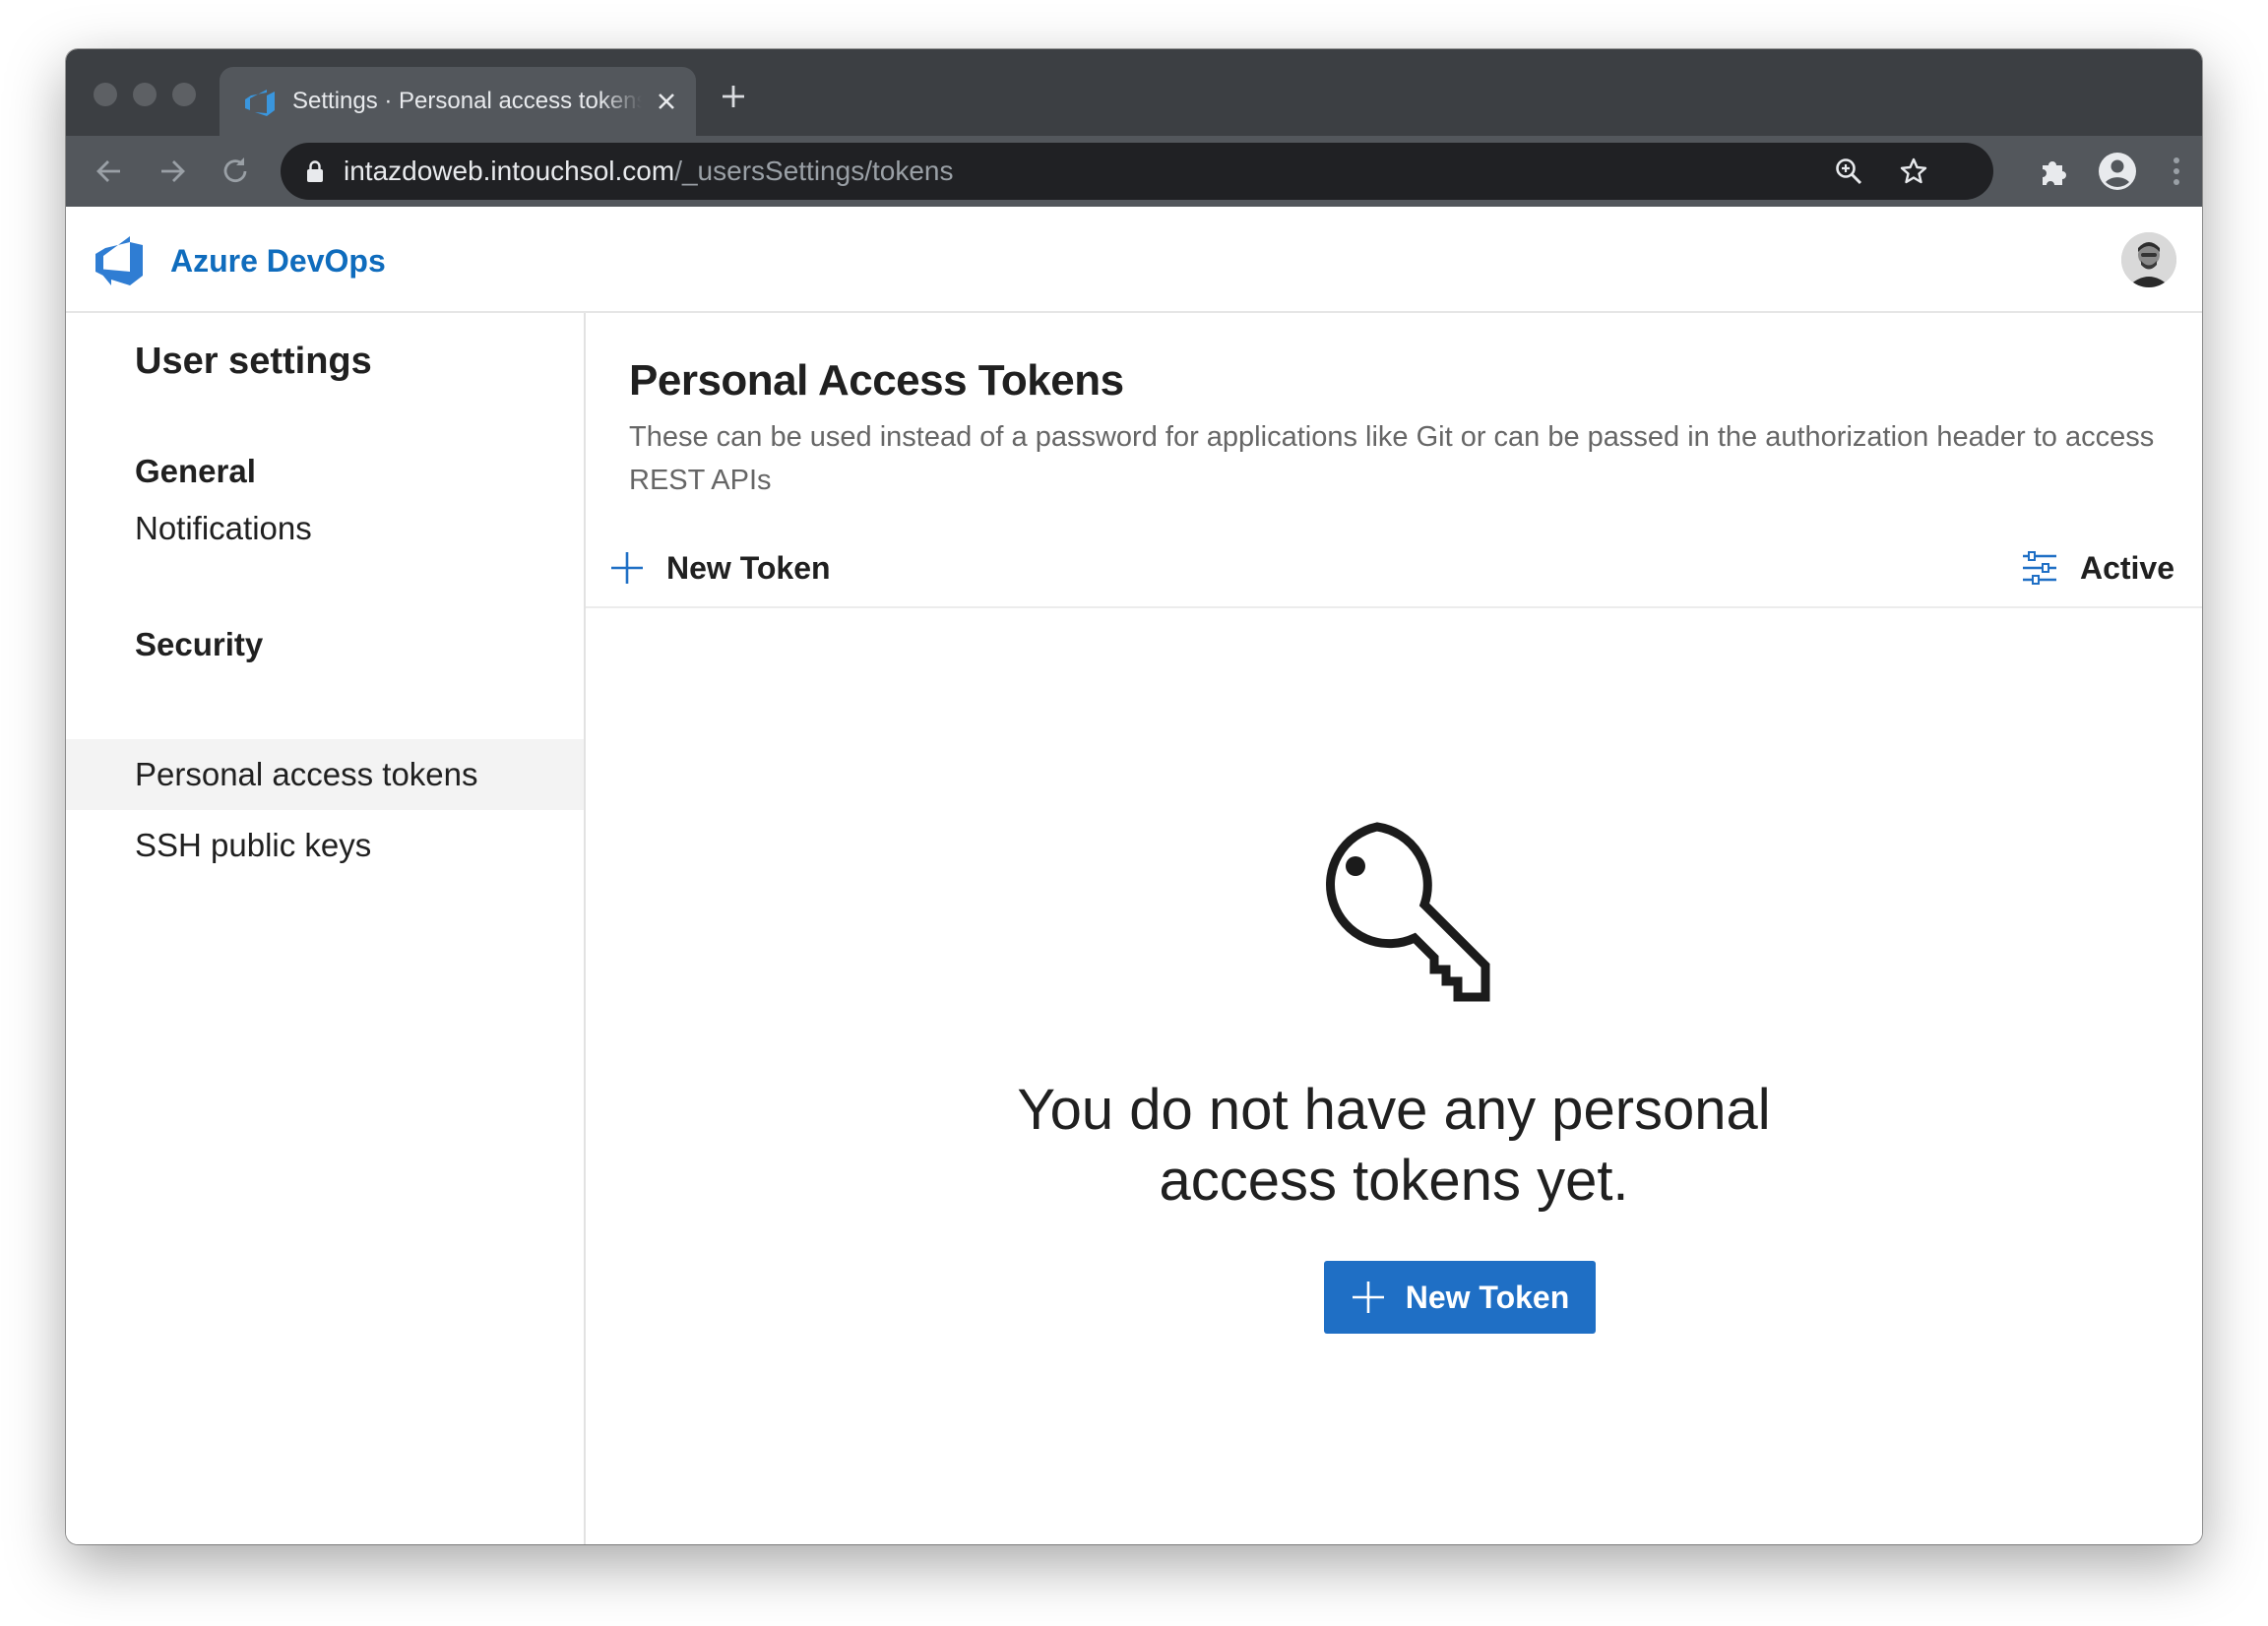 Image resolution: width=2268 pixels, height=1626 pixels. What do you see at coordinates (2117, 171) in the screenshot?
I see `profile-icon` at bounding box center [2117, 171].